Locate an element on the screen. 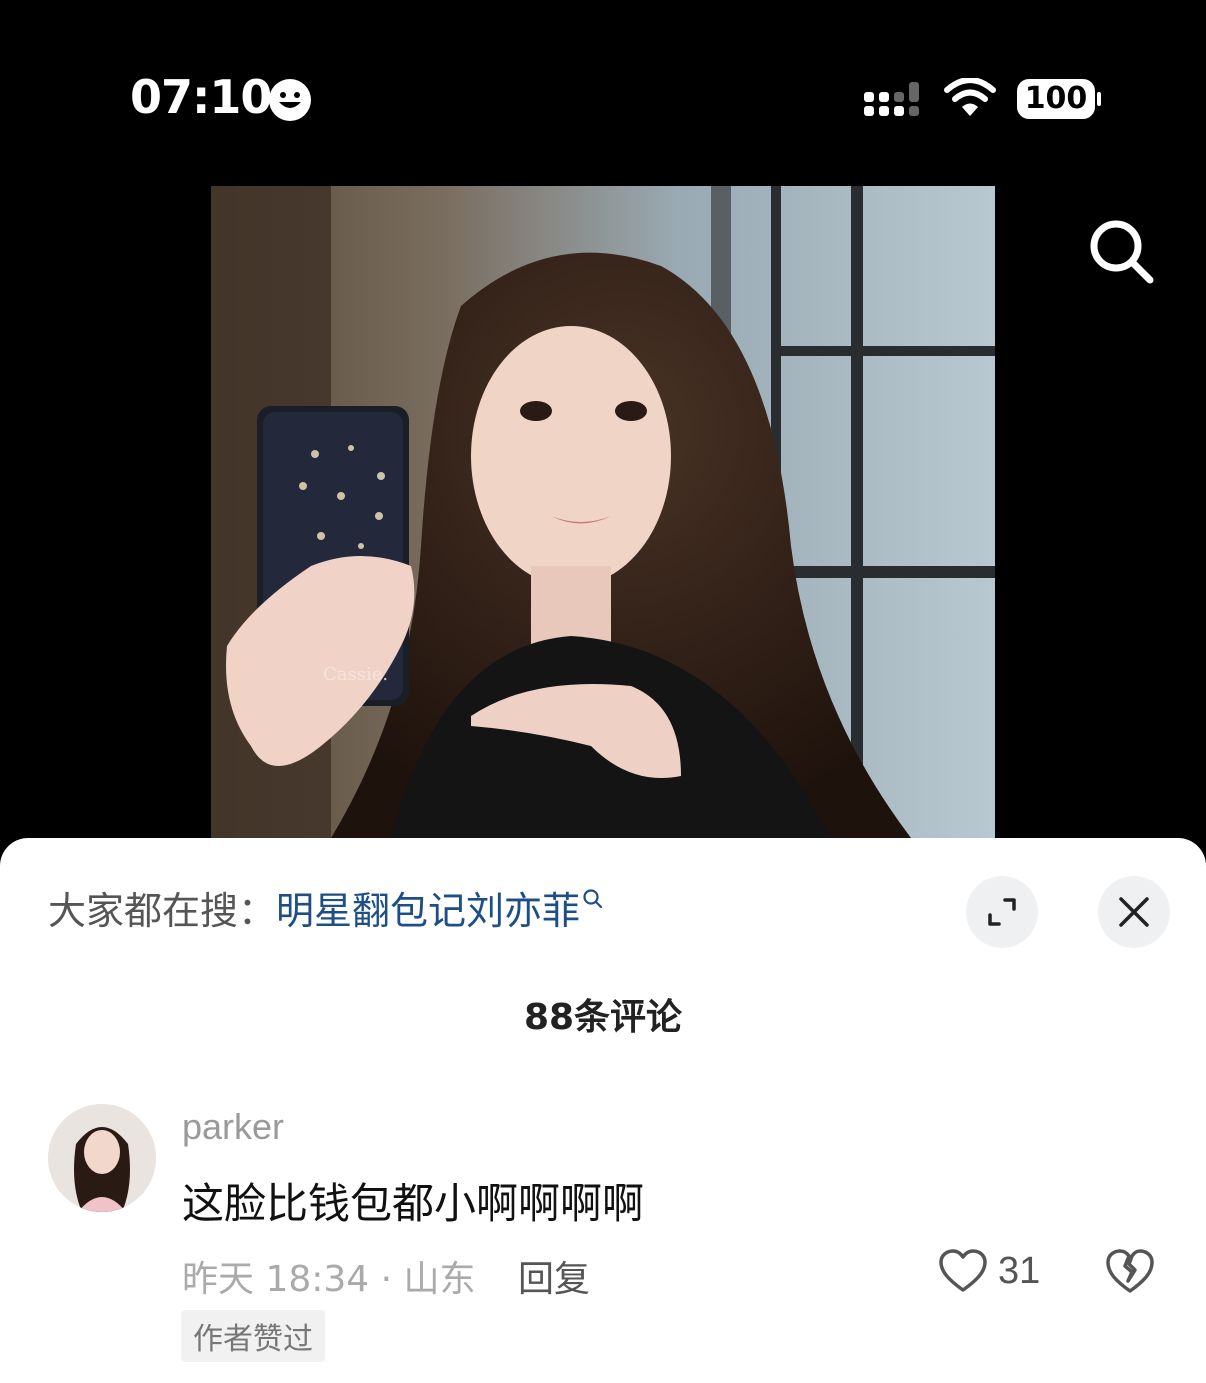  battery-level: 100 is located at coordinates (1056, 98).